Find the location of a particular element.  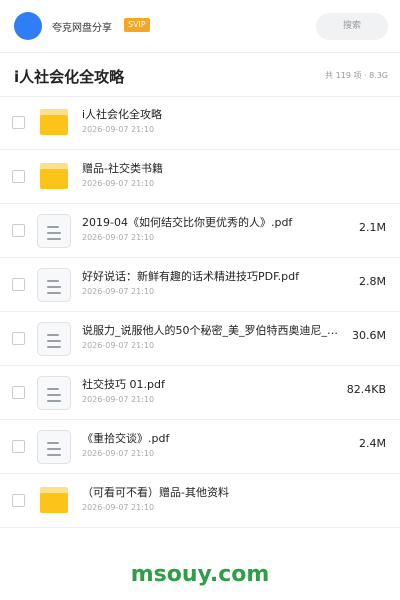

file-row: 赠品-社交类书籍 2026-09-07 21:10 is located at coordinates (200, 177).